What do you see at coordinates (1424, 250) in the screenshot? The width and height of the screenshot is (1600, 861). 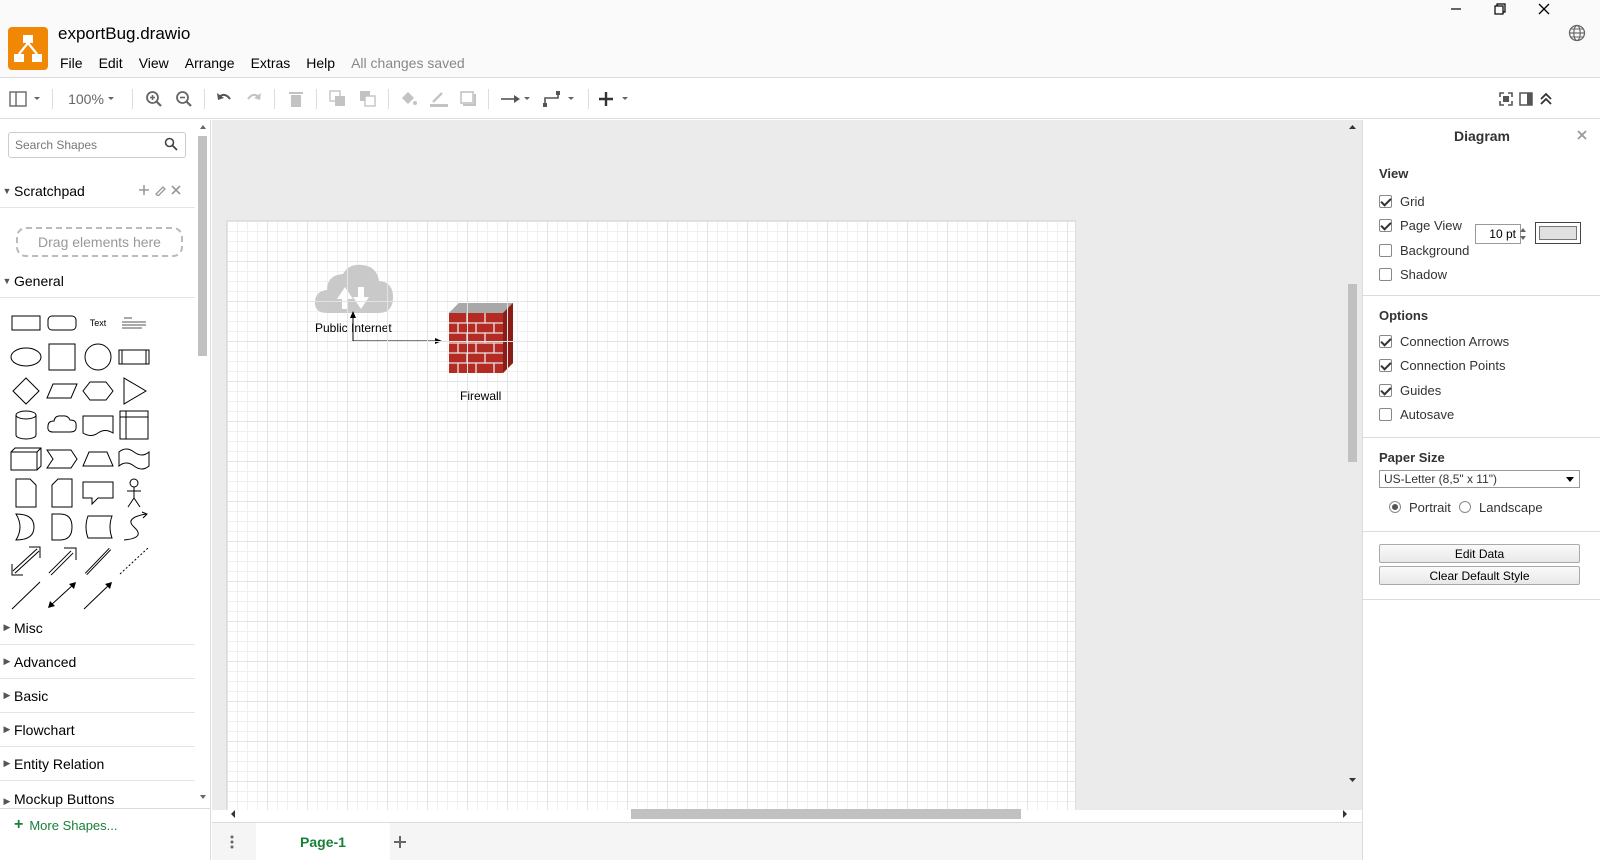 I see `background-checkbox: Background` at bounding box center [1424, 250].